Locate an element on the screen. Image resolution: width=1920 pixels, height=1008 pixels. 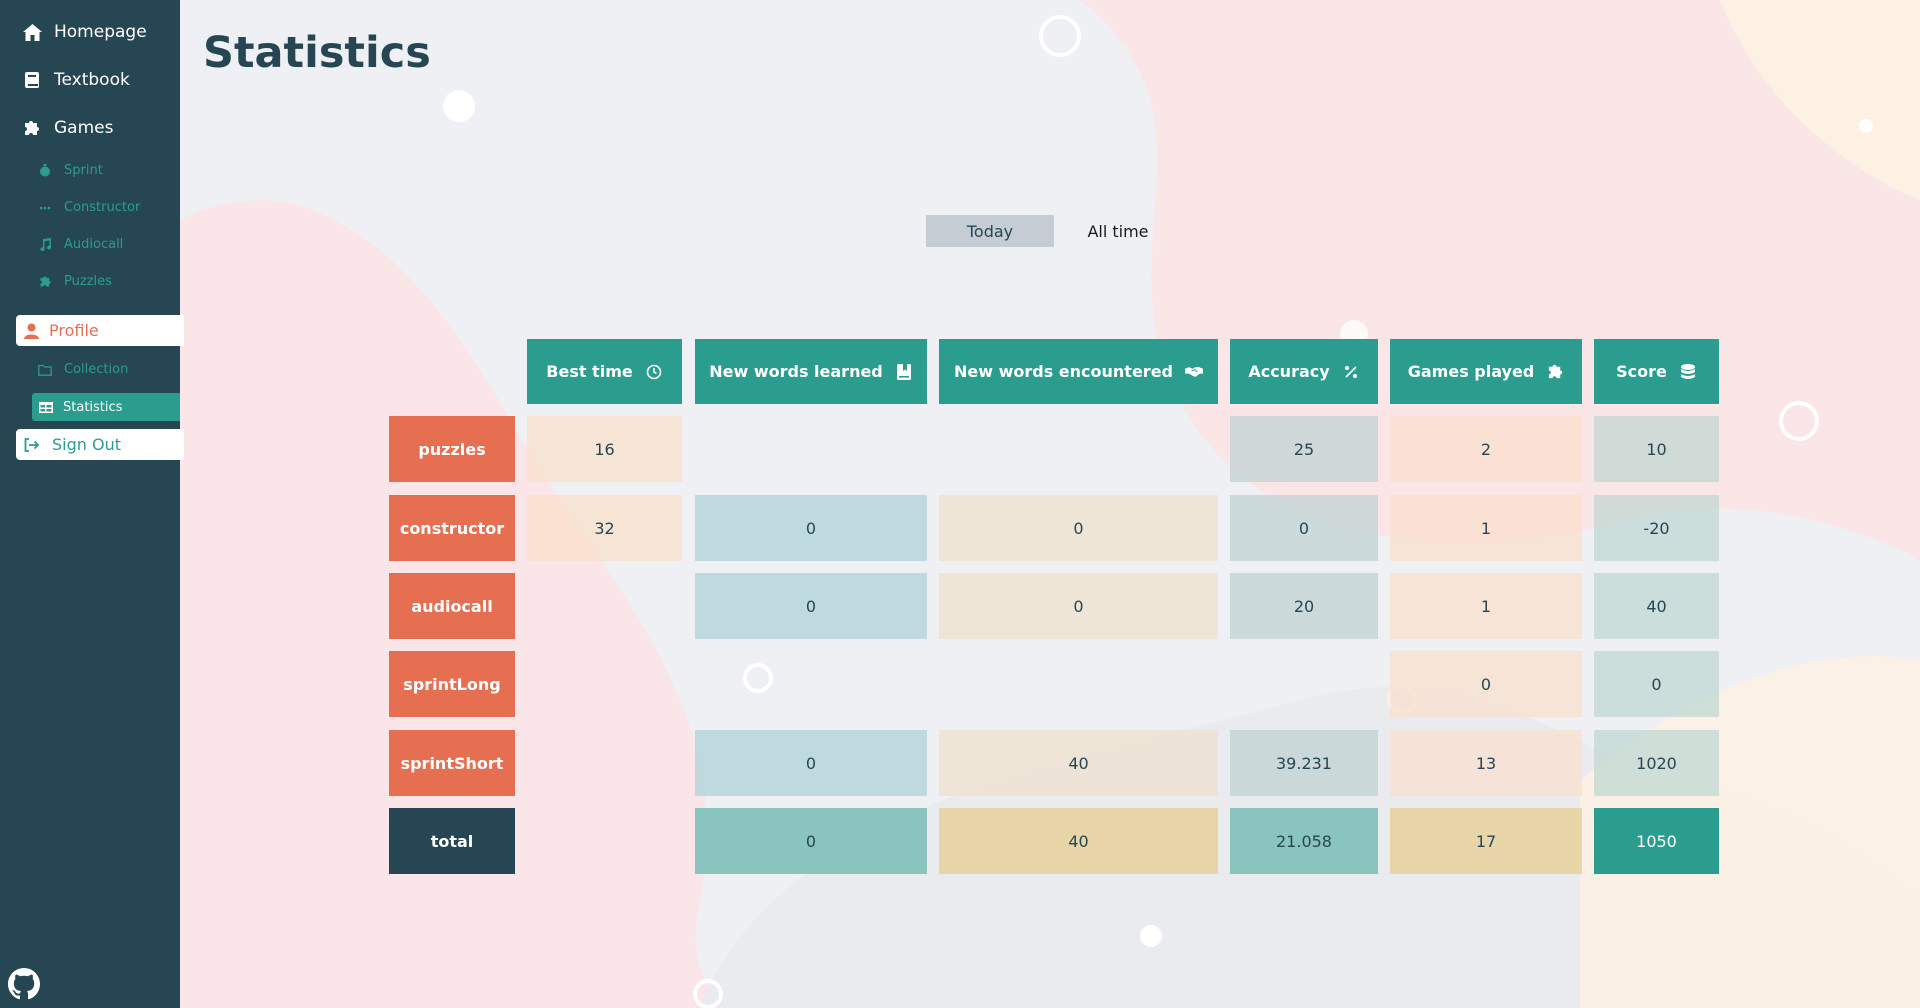
github-icon is located at coordinates (24, 984).